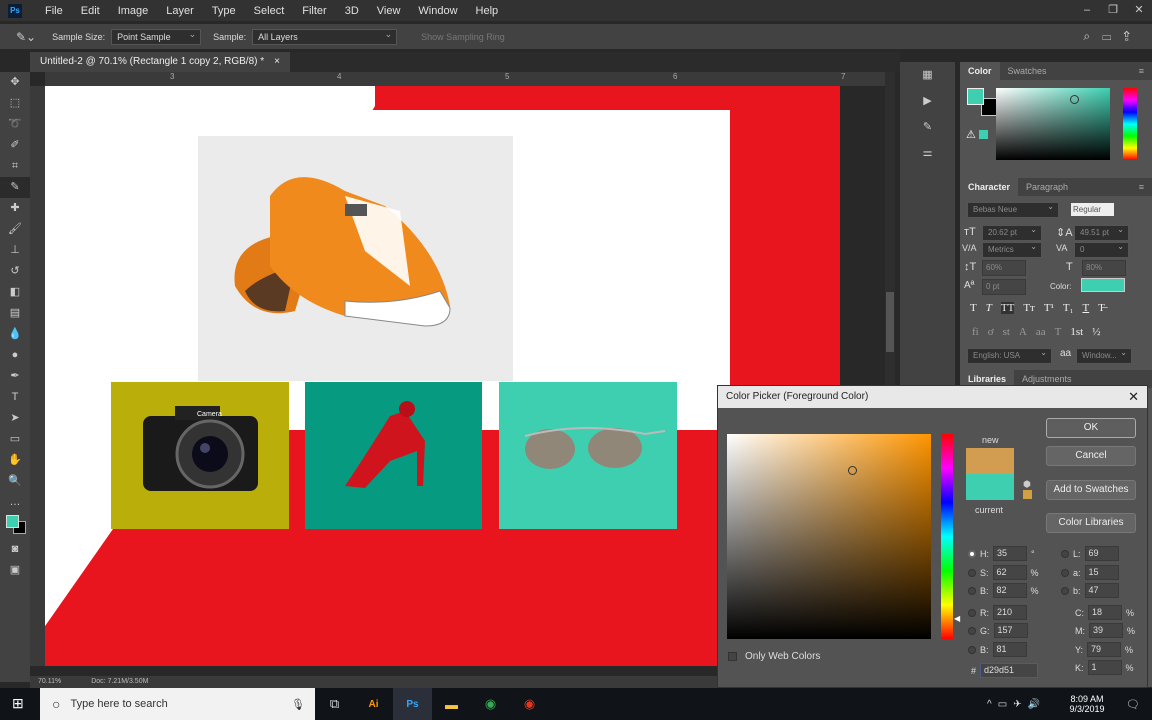 The width and height of the screenshot is (1152, 720). I want to click on quick-mask-icon: ◙, so click(15, 549).